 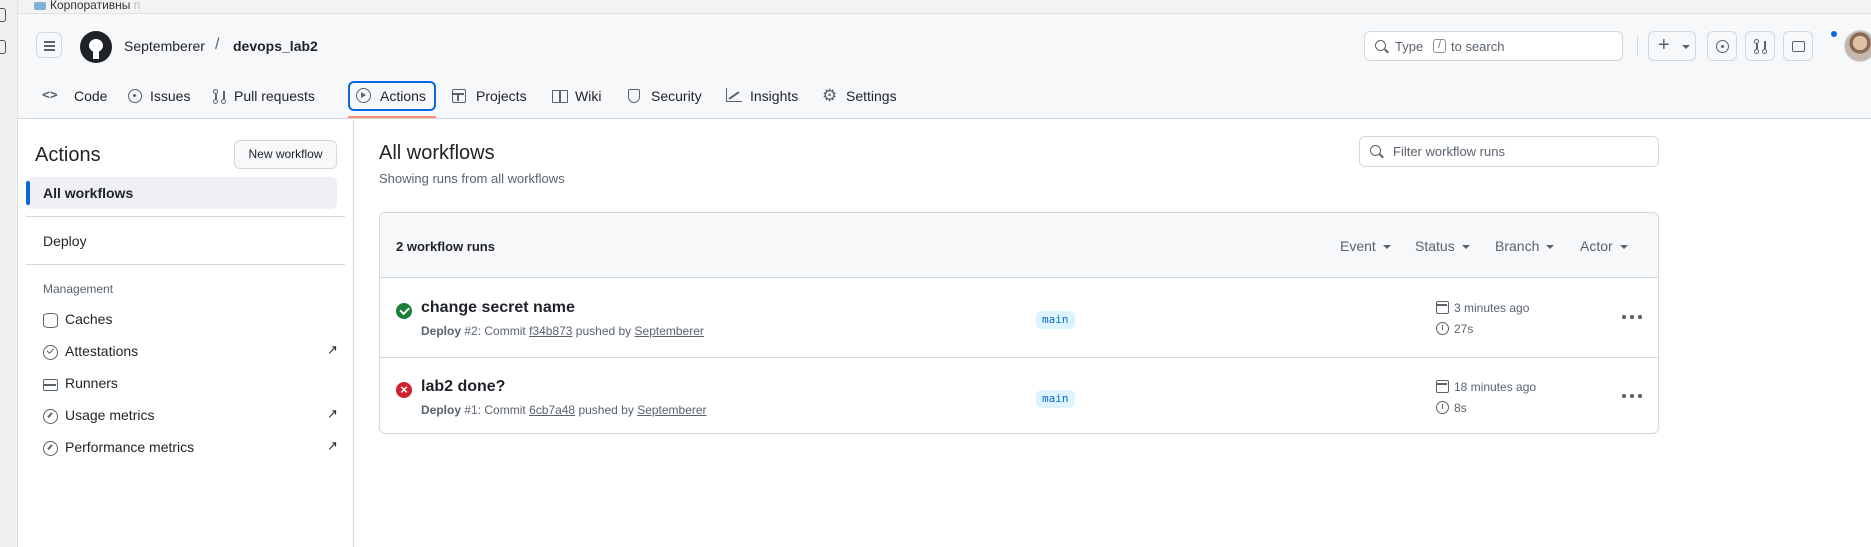 I want to click on branch-filter-dropdown: Branch, so click(x=1525, y=246).